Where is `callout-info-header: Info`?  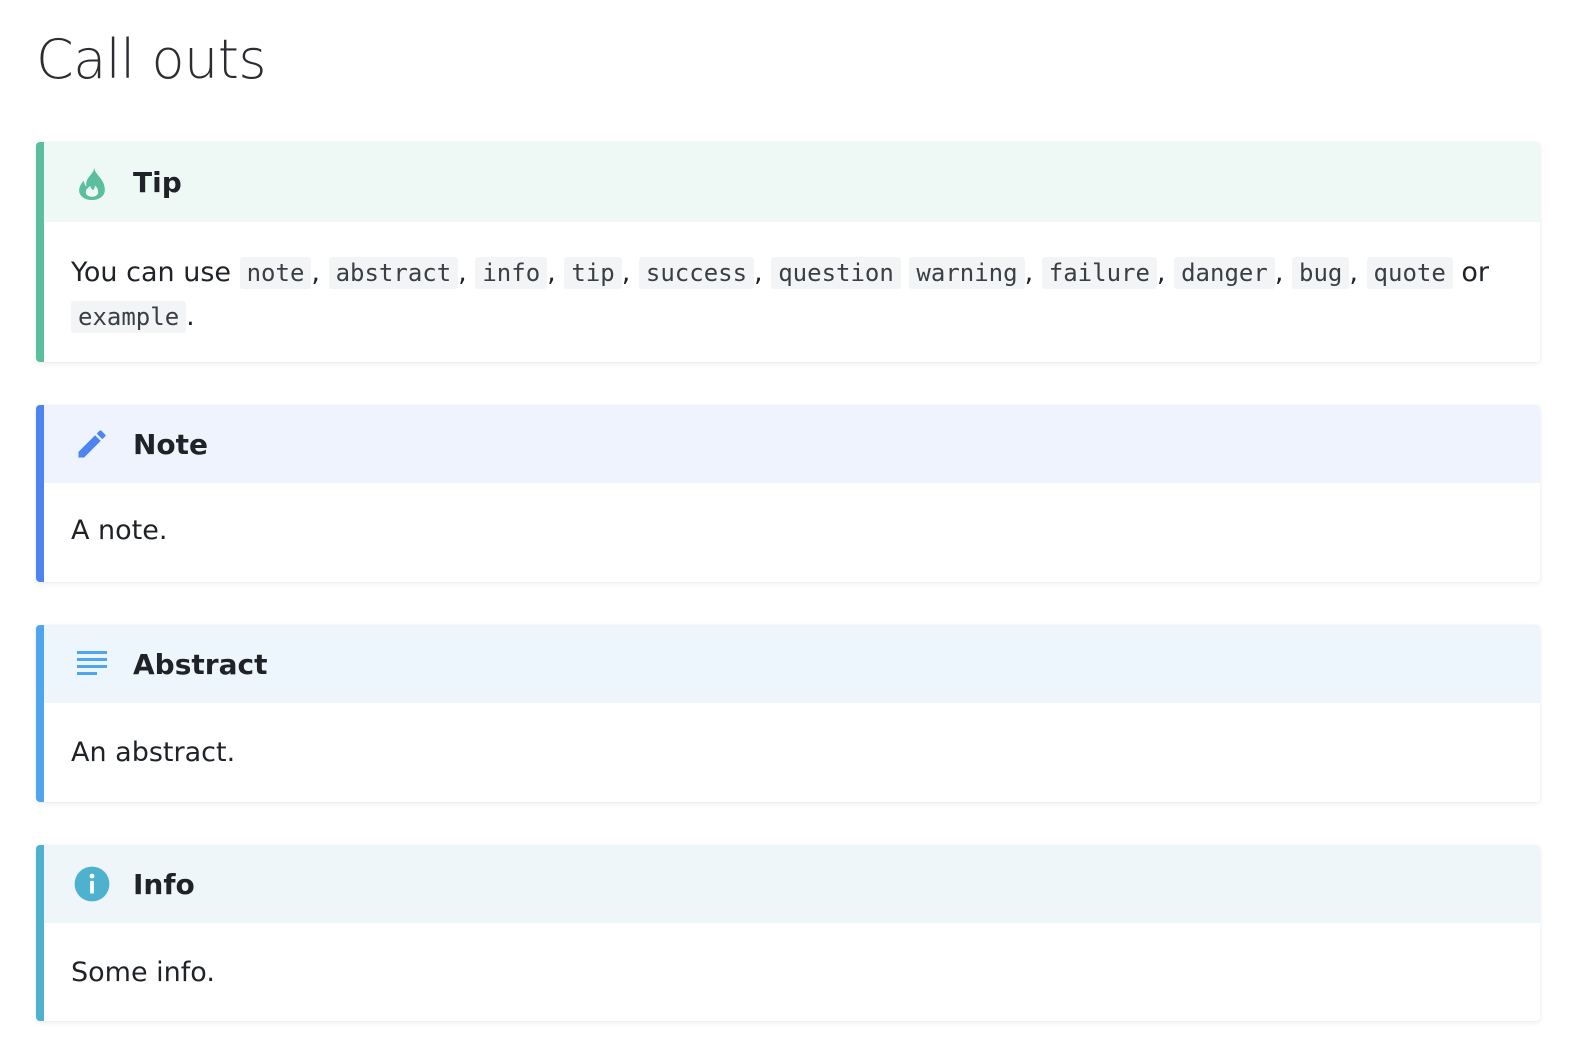 callout-info-header: Info is located at coordinates (792, 884).